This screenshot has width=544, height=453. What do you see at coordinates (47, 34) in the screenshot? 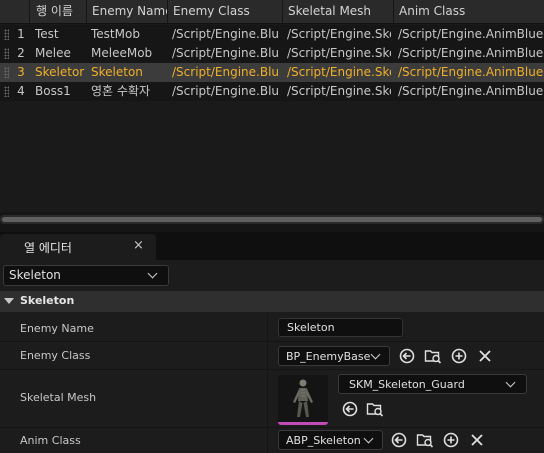
I see `row-name-cell: Test` at bounding box center [47, 34].